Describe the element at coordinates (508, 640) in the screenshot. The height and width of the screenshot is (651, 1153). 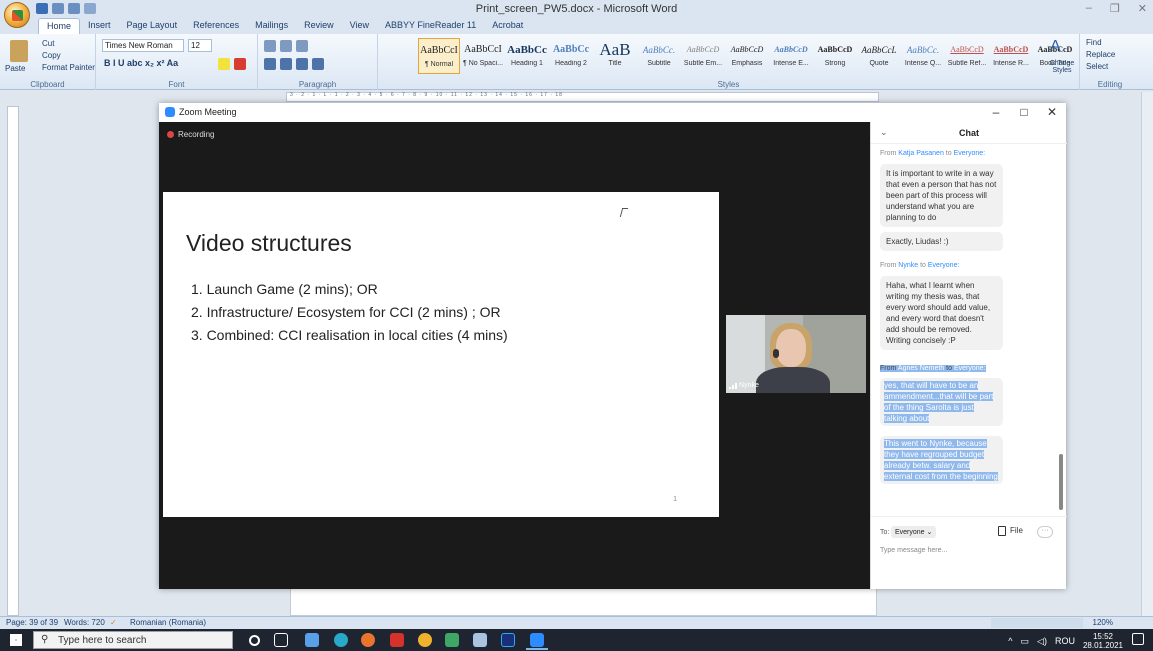
I see `photoshop-icon` at that location.